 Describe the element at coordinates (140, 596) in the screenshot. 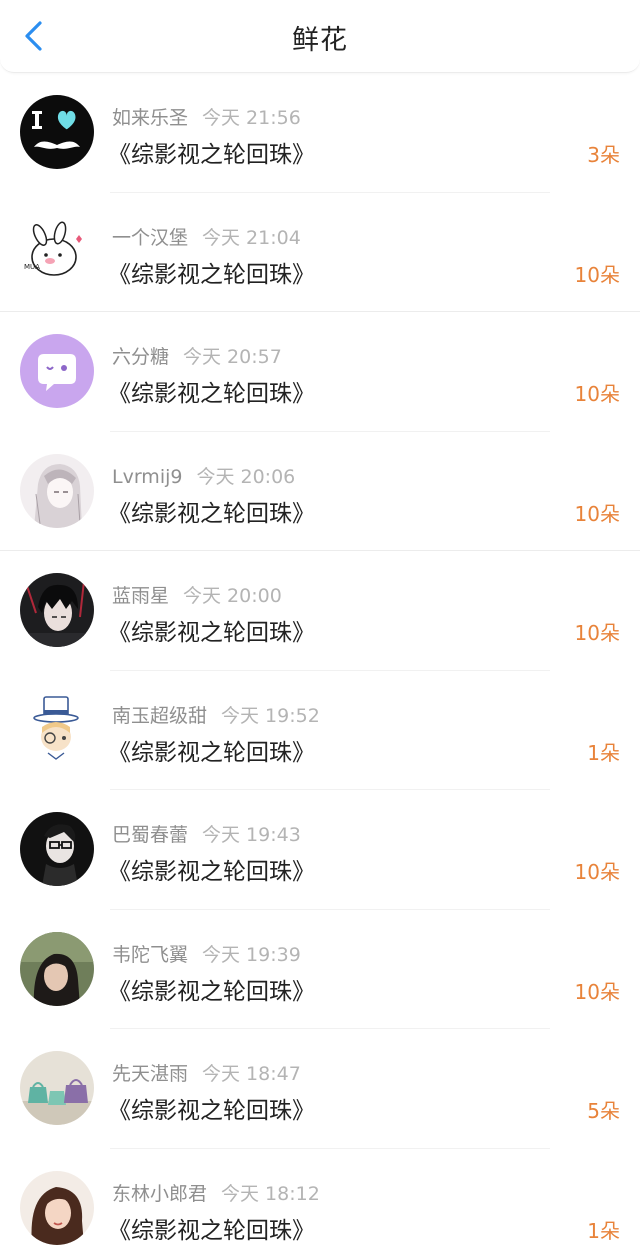

I see `user-name: 蓝雨星` at that location.